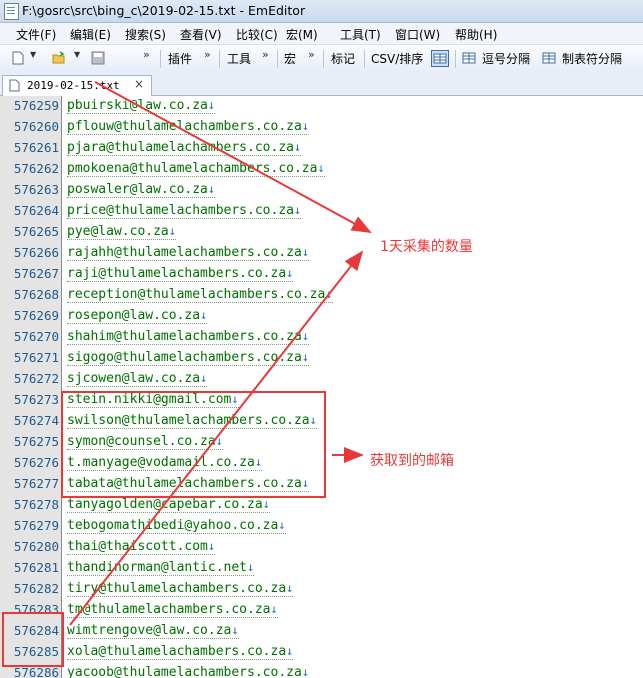 This screenshot has height=678, width=643. What do you see at coordinates (321, 59) in the screenshot?
I see `toolbar: ▼ ▼ » 插件 » 工具 » 宏 » 标记 CSV/排序 逗号分隔 制表符分隔` at bounding box center [321, 59].